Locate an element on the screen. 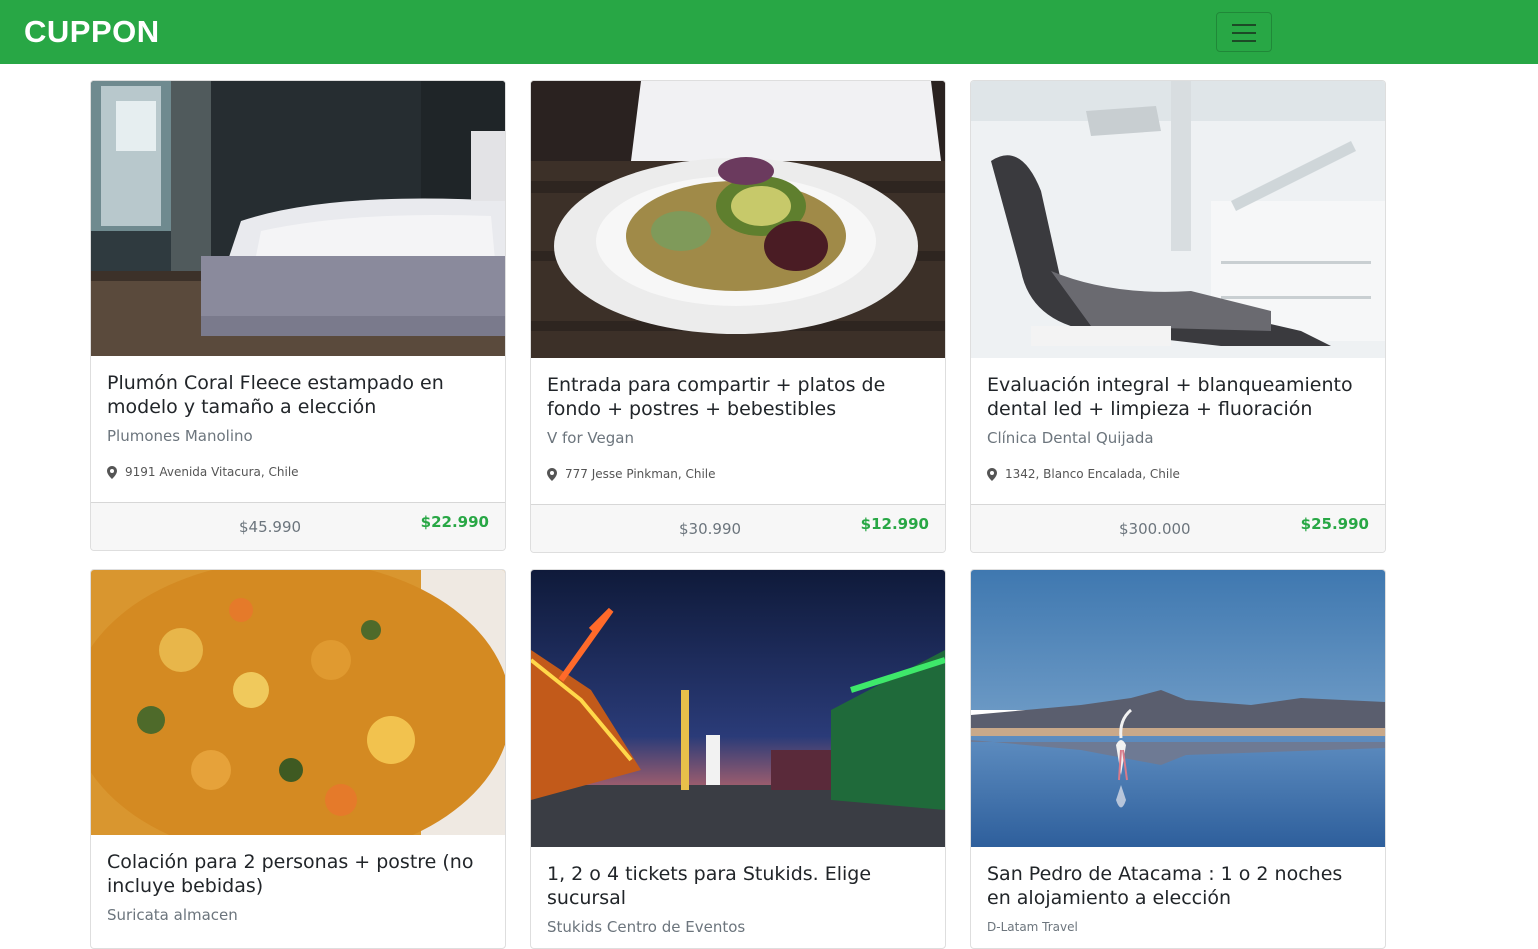 This screenshot has width=1538, height=949. merchant-name: Suricata almacen is located at coordinates (172, 915).